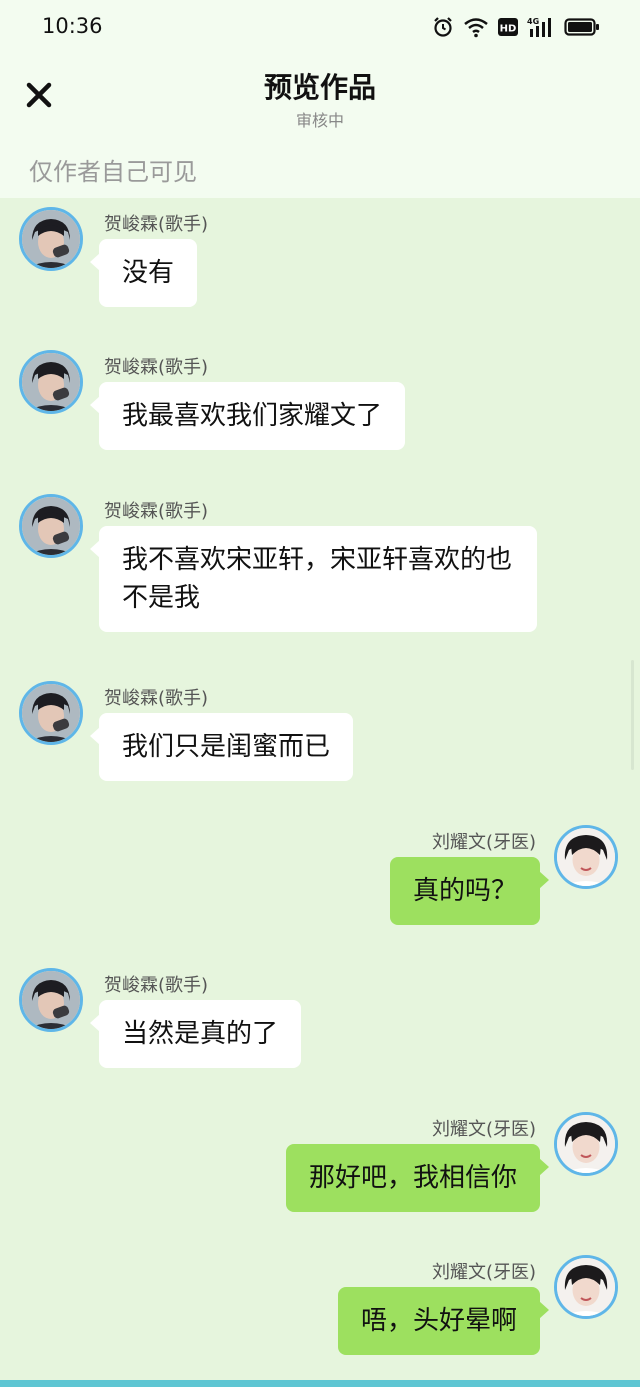 The image size is (640, 1387). I want to click on header: 预览作品 审核中 仅作者自己可见, so click(320, 127).